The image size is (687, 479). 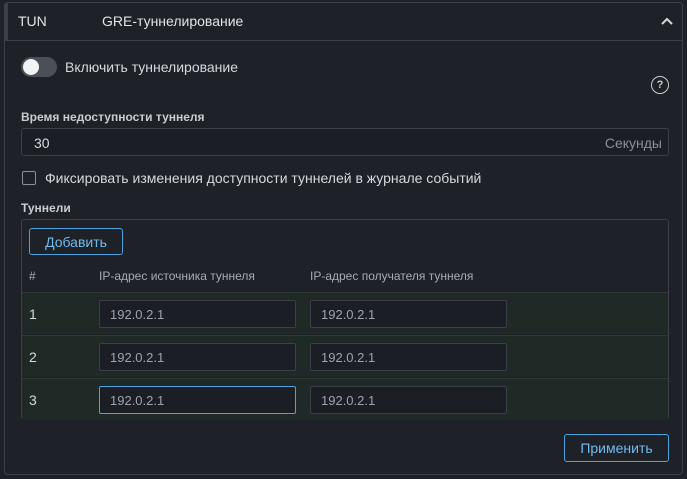 I want to click on column-header-number: #, so click(x=32, y=276).